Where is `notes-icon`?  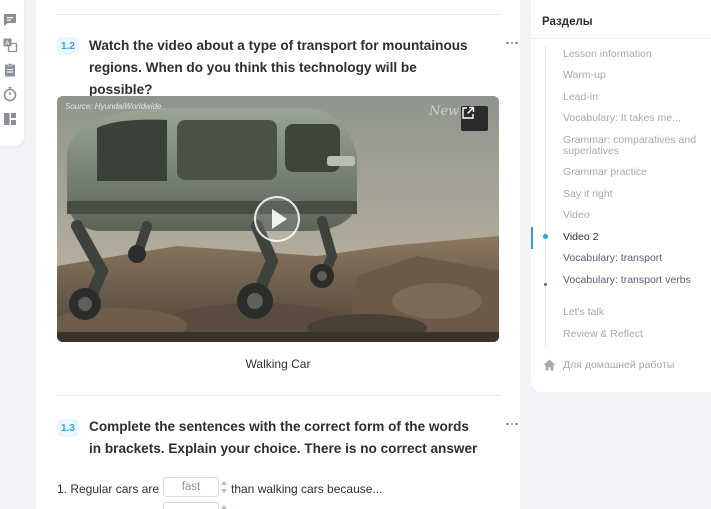
notes-icon is located at coordinates (10, 70).